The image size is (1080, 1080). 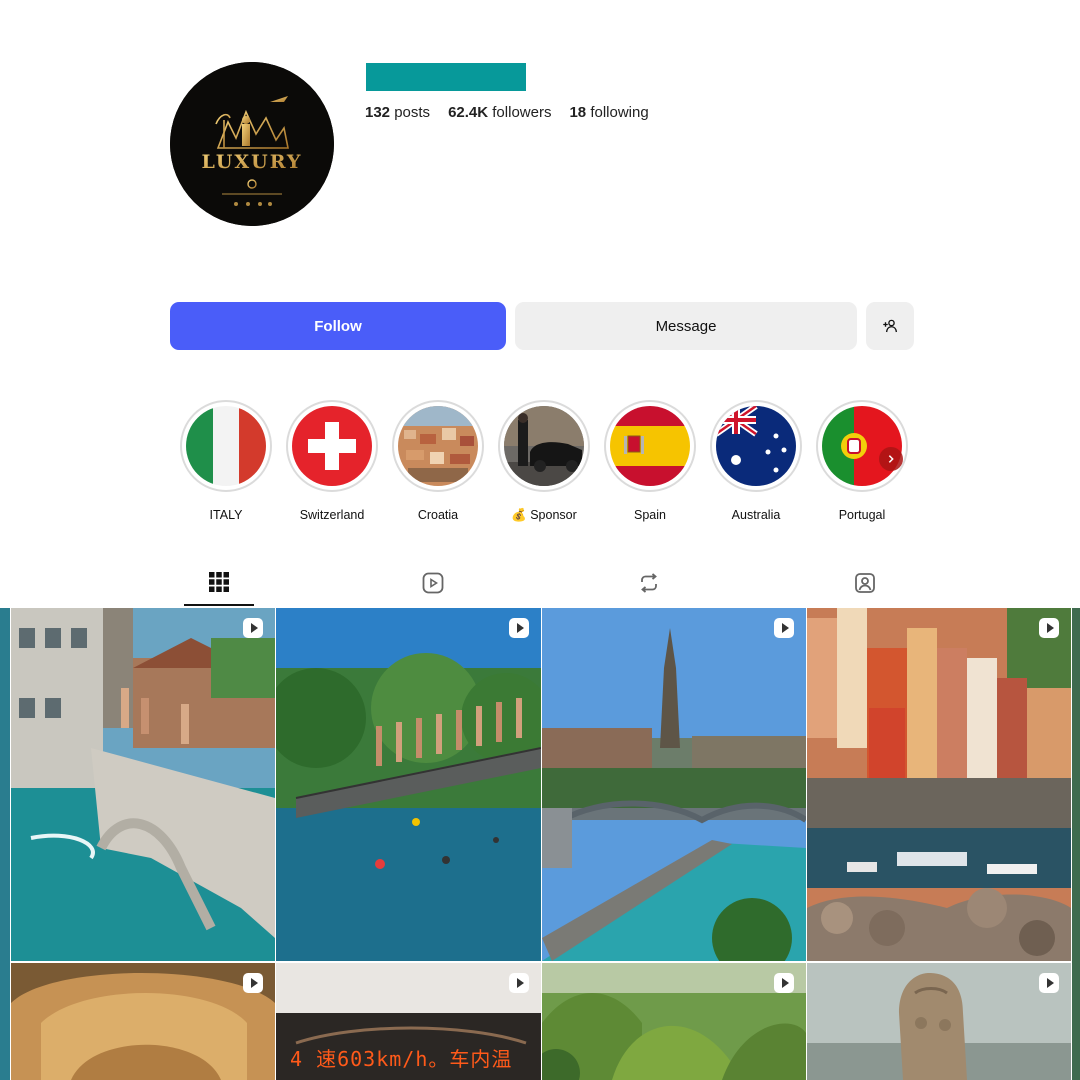 I want to click on croatia-city-photo, so click(x=438, y=446).